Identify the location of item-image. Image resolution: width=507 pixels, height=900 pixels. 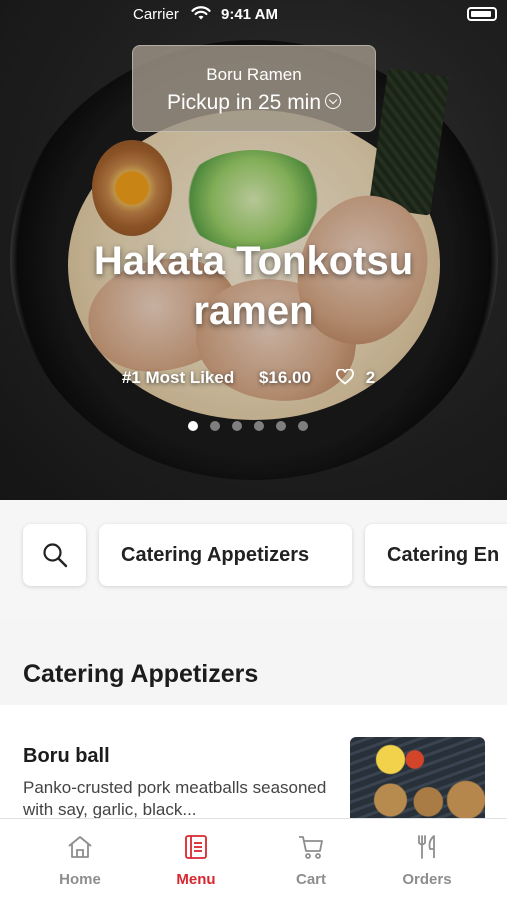
(417, 782).